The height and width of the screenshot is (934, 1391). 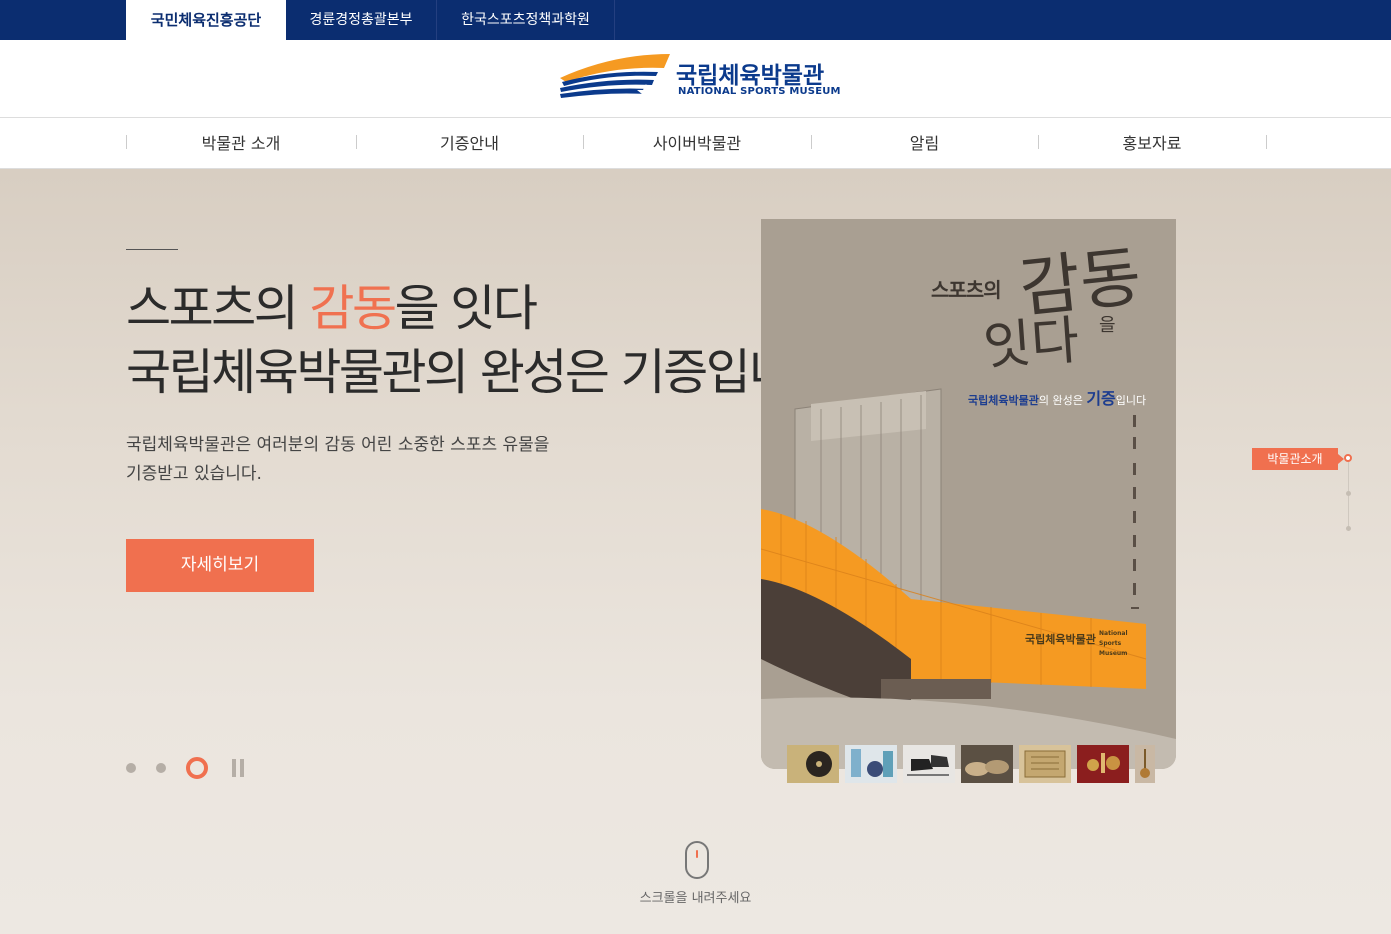 What do you see at coordinates (338, 445) in the screenshot?
I see `hero-desc-line1: 국립체육박물관은 여러분의 감동 어린 소중한 스포츠 유물을` at bounding box center [338, 445].